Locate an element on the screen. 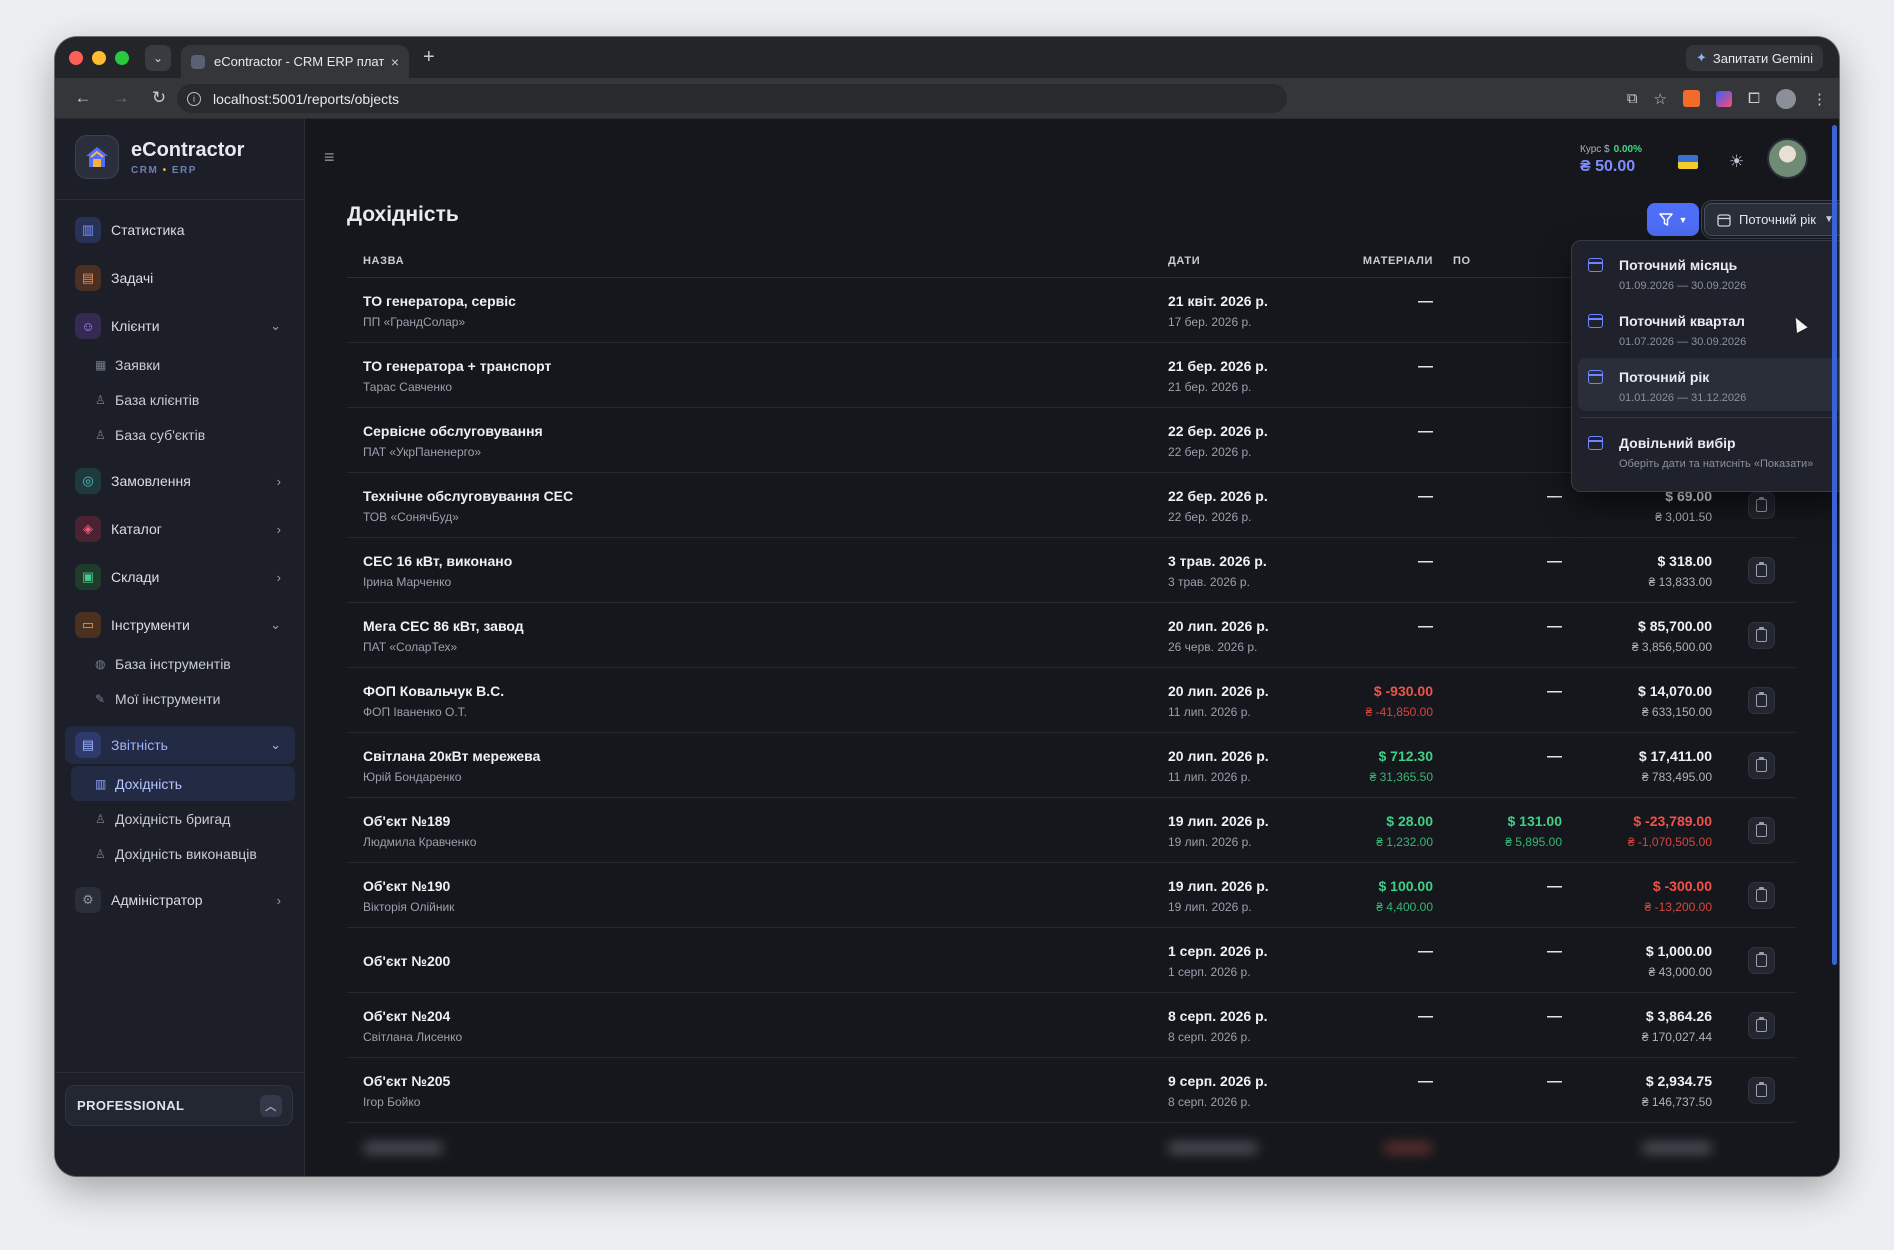 This screenshot has height=1250, width=1894. sidebar-item-profitability: ▥ Дохідність is located at coordinates (183, 783).